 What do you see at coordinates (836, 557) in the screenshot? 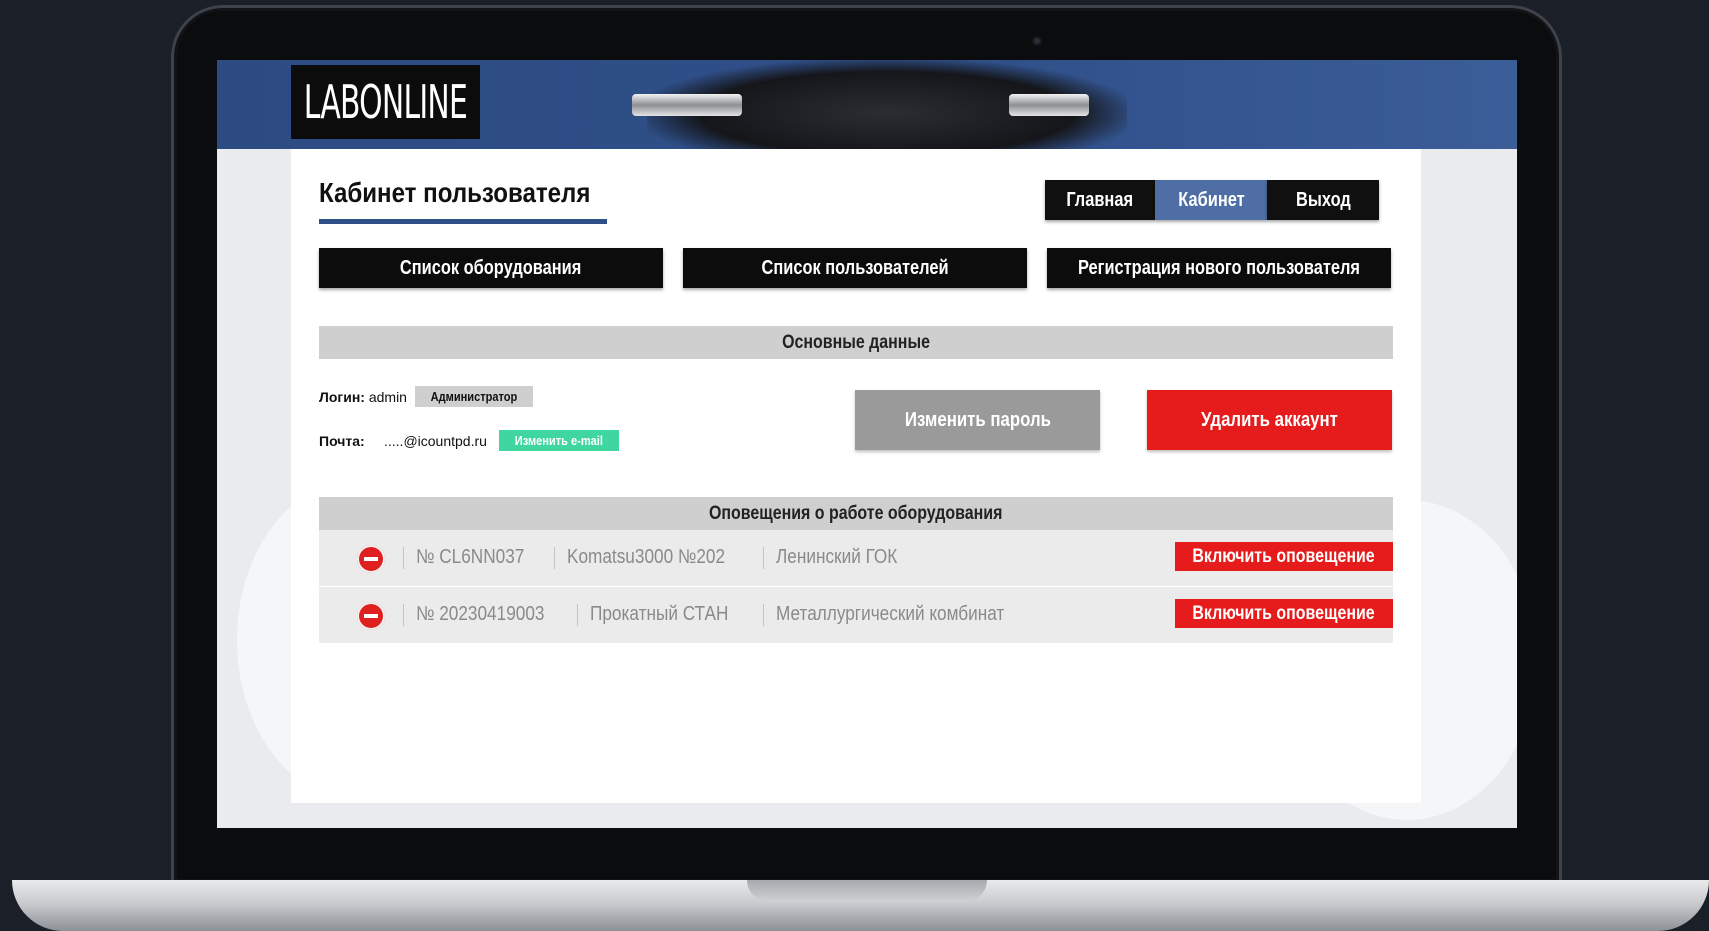
I see `equipment-site: Ленинский ГОК` at bounding box center [836, 557].